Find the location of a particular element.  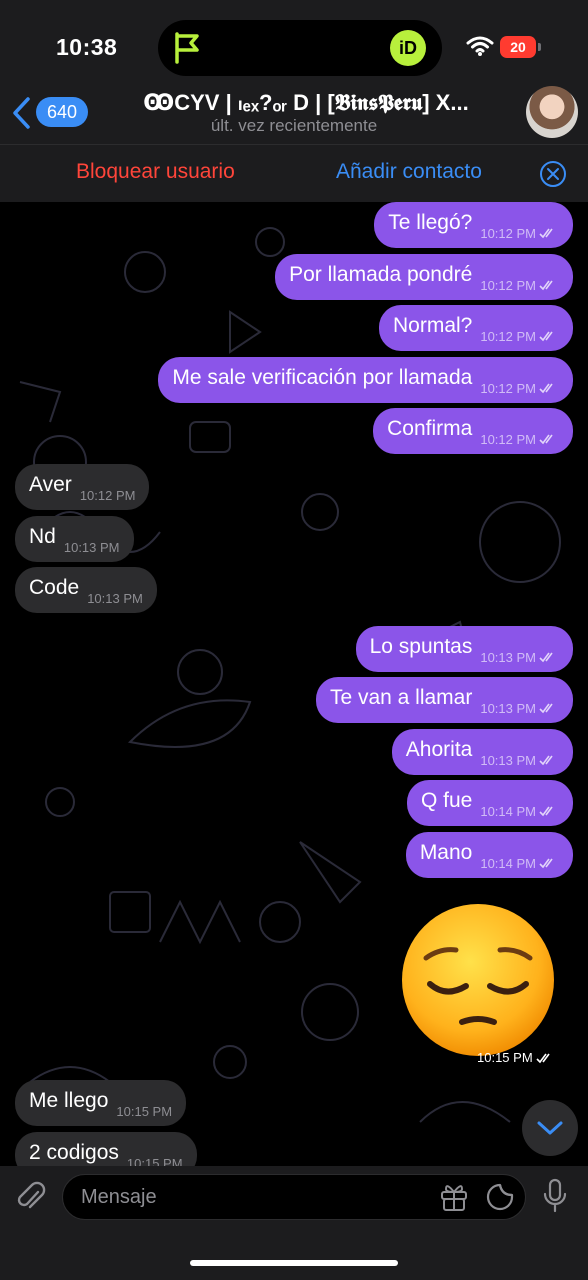

message-text: Me llego is located at coordinates (69, 1100).